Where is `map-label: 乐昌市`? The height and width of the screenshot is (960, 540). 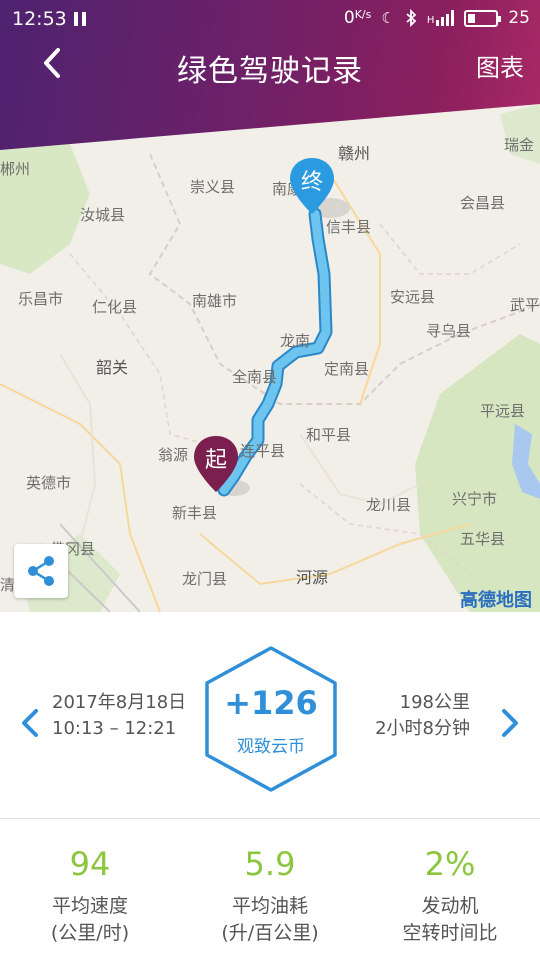
map-label: 乐昌市 is located at coordinates (41, 299).